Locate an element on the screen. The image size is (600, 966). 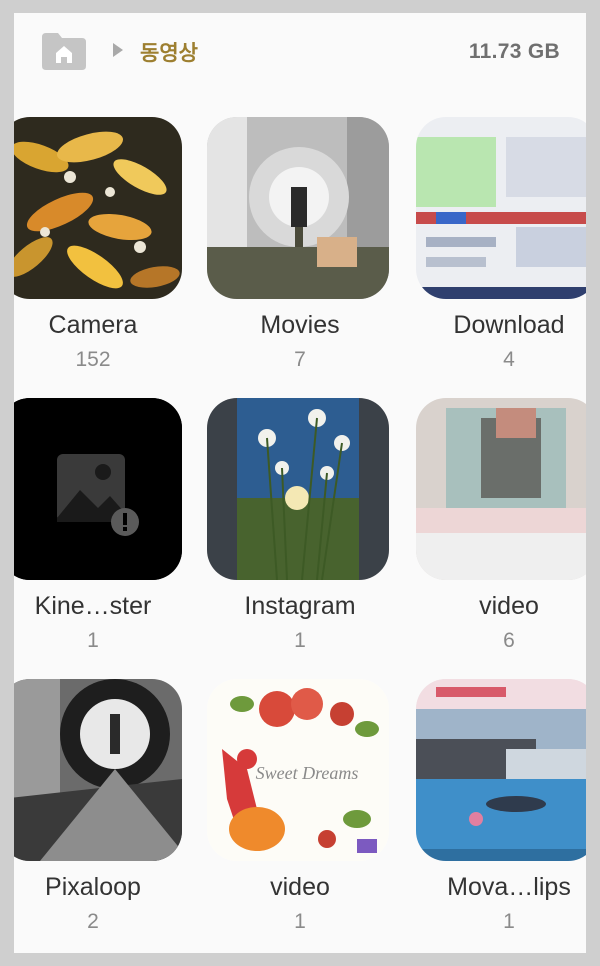
album-item-kinemaster: Kine…ster 1 is located at coordinates (100, 525).